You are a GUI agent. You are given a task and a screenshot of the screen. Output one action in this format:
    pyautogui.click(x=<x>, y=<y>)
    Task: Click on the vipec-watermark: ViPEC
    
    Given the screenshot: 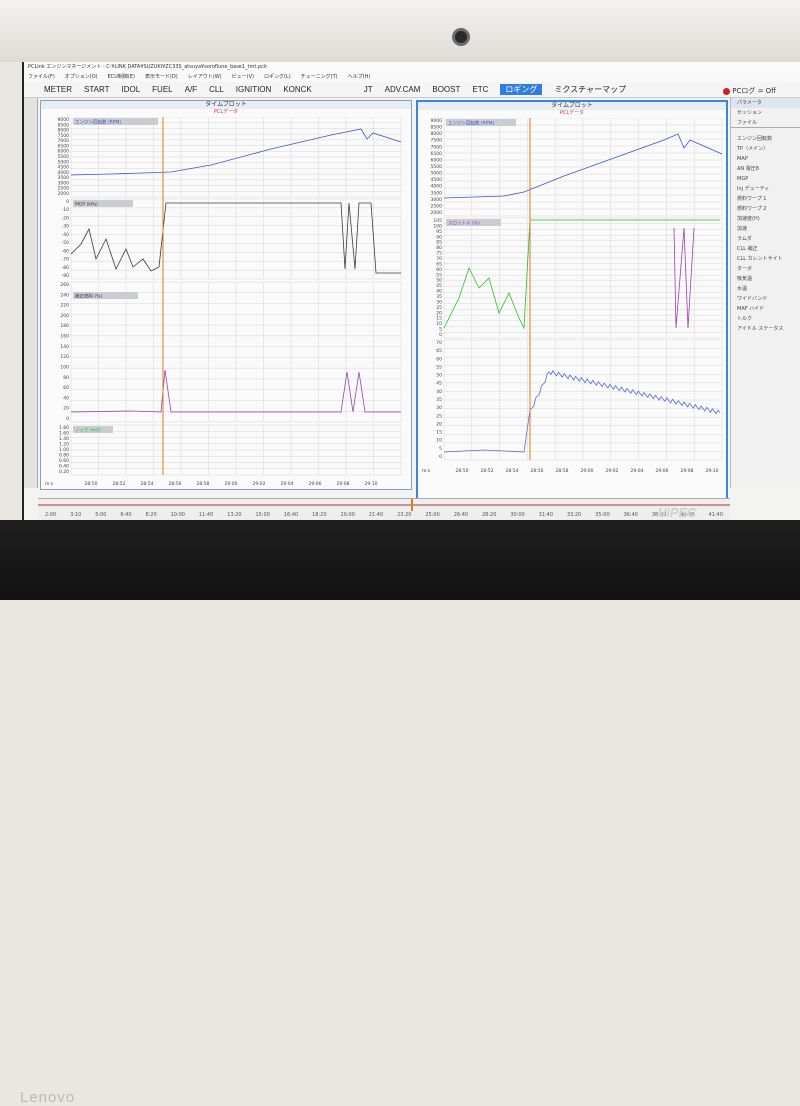 What is the action you would take?
    pyautogui.click(x=677, y=512)
    